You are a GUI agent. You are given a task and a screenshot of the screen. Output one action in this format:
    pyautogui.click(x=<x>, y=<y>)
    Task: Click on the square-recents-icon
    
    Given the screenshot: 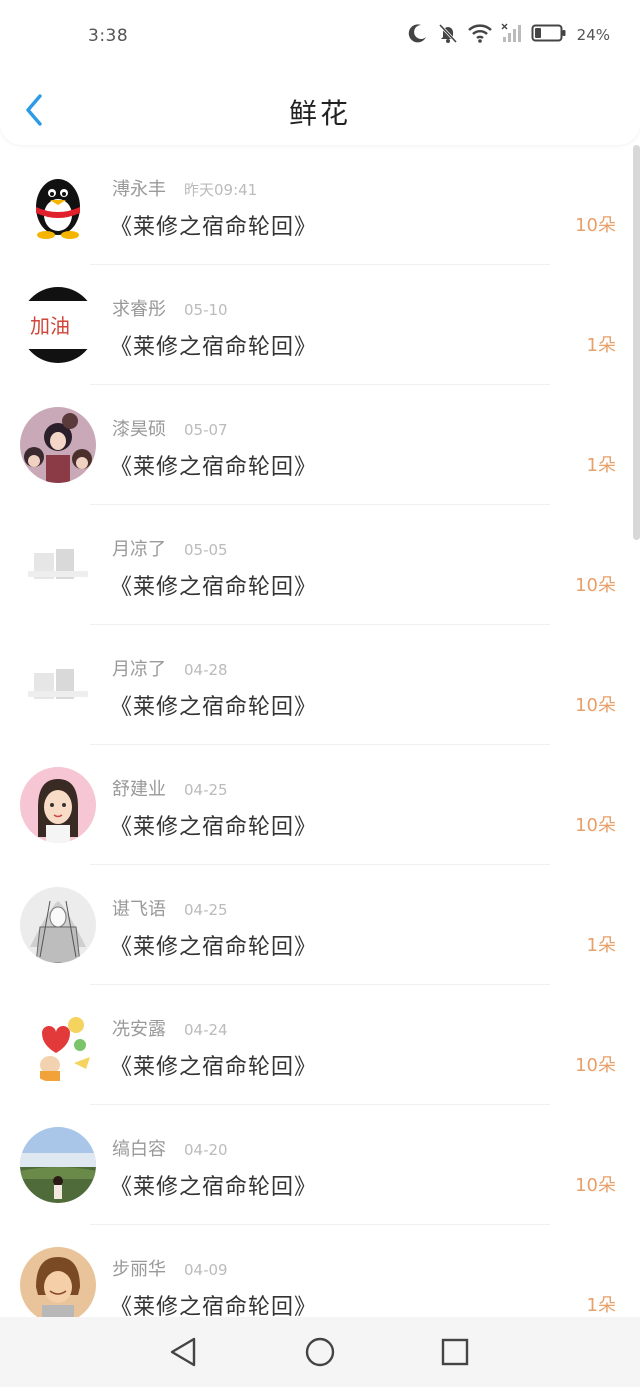 What is the action you would take?
    pyautogui.click(x=455, y=1352)
    